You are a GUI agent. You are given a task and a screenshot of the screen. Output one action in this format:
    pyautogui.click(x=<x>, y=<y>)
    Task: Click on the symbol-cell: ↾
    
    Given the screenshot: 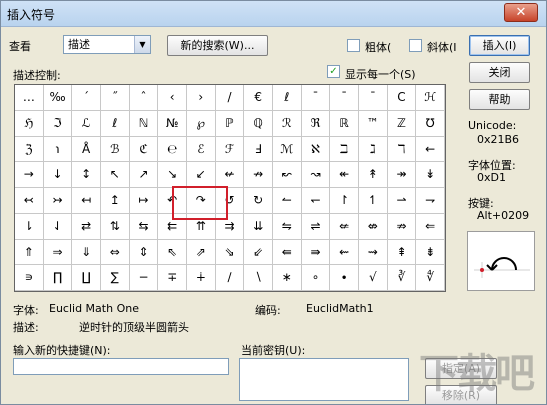 What is the action you would take?
    pyautogui.click(x=344, y=201)
    